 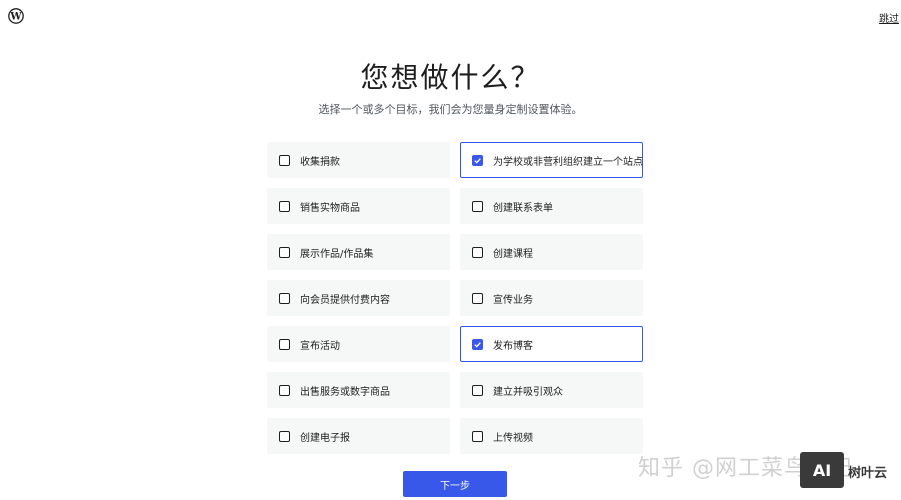 I want to click on page-subtitle: 选择一个或多个目标，我们会为您量身定制设置体验。, so click(x=450, y=109).